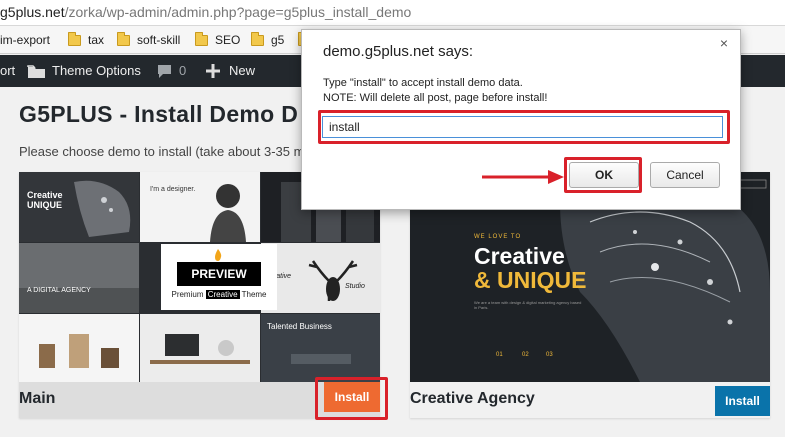 Image resolution: width=785 pixels, height=437 pixels. I want to click on office-image, so click(79, 278).